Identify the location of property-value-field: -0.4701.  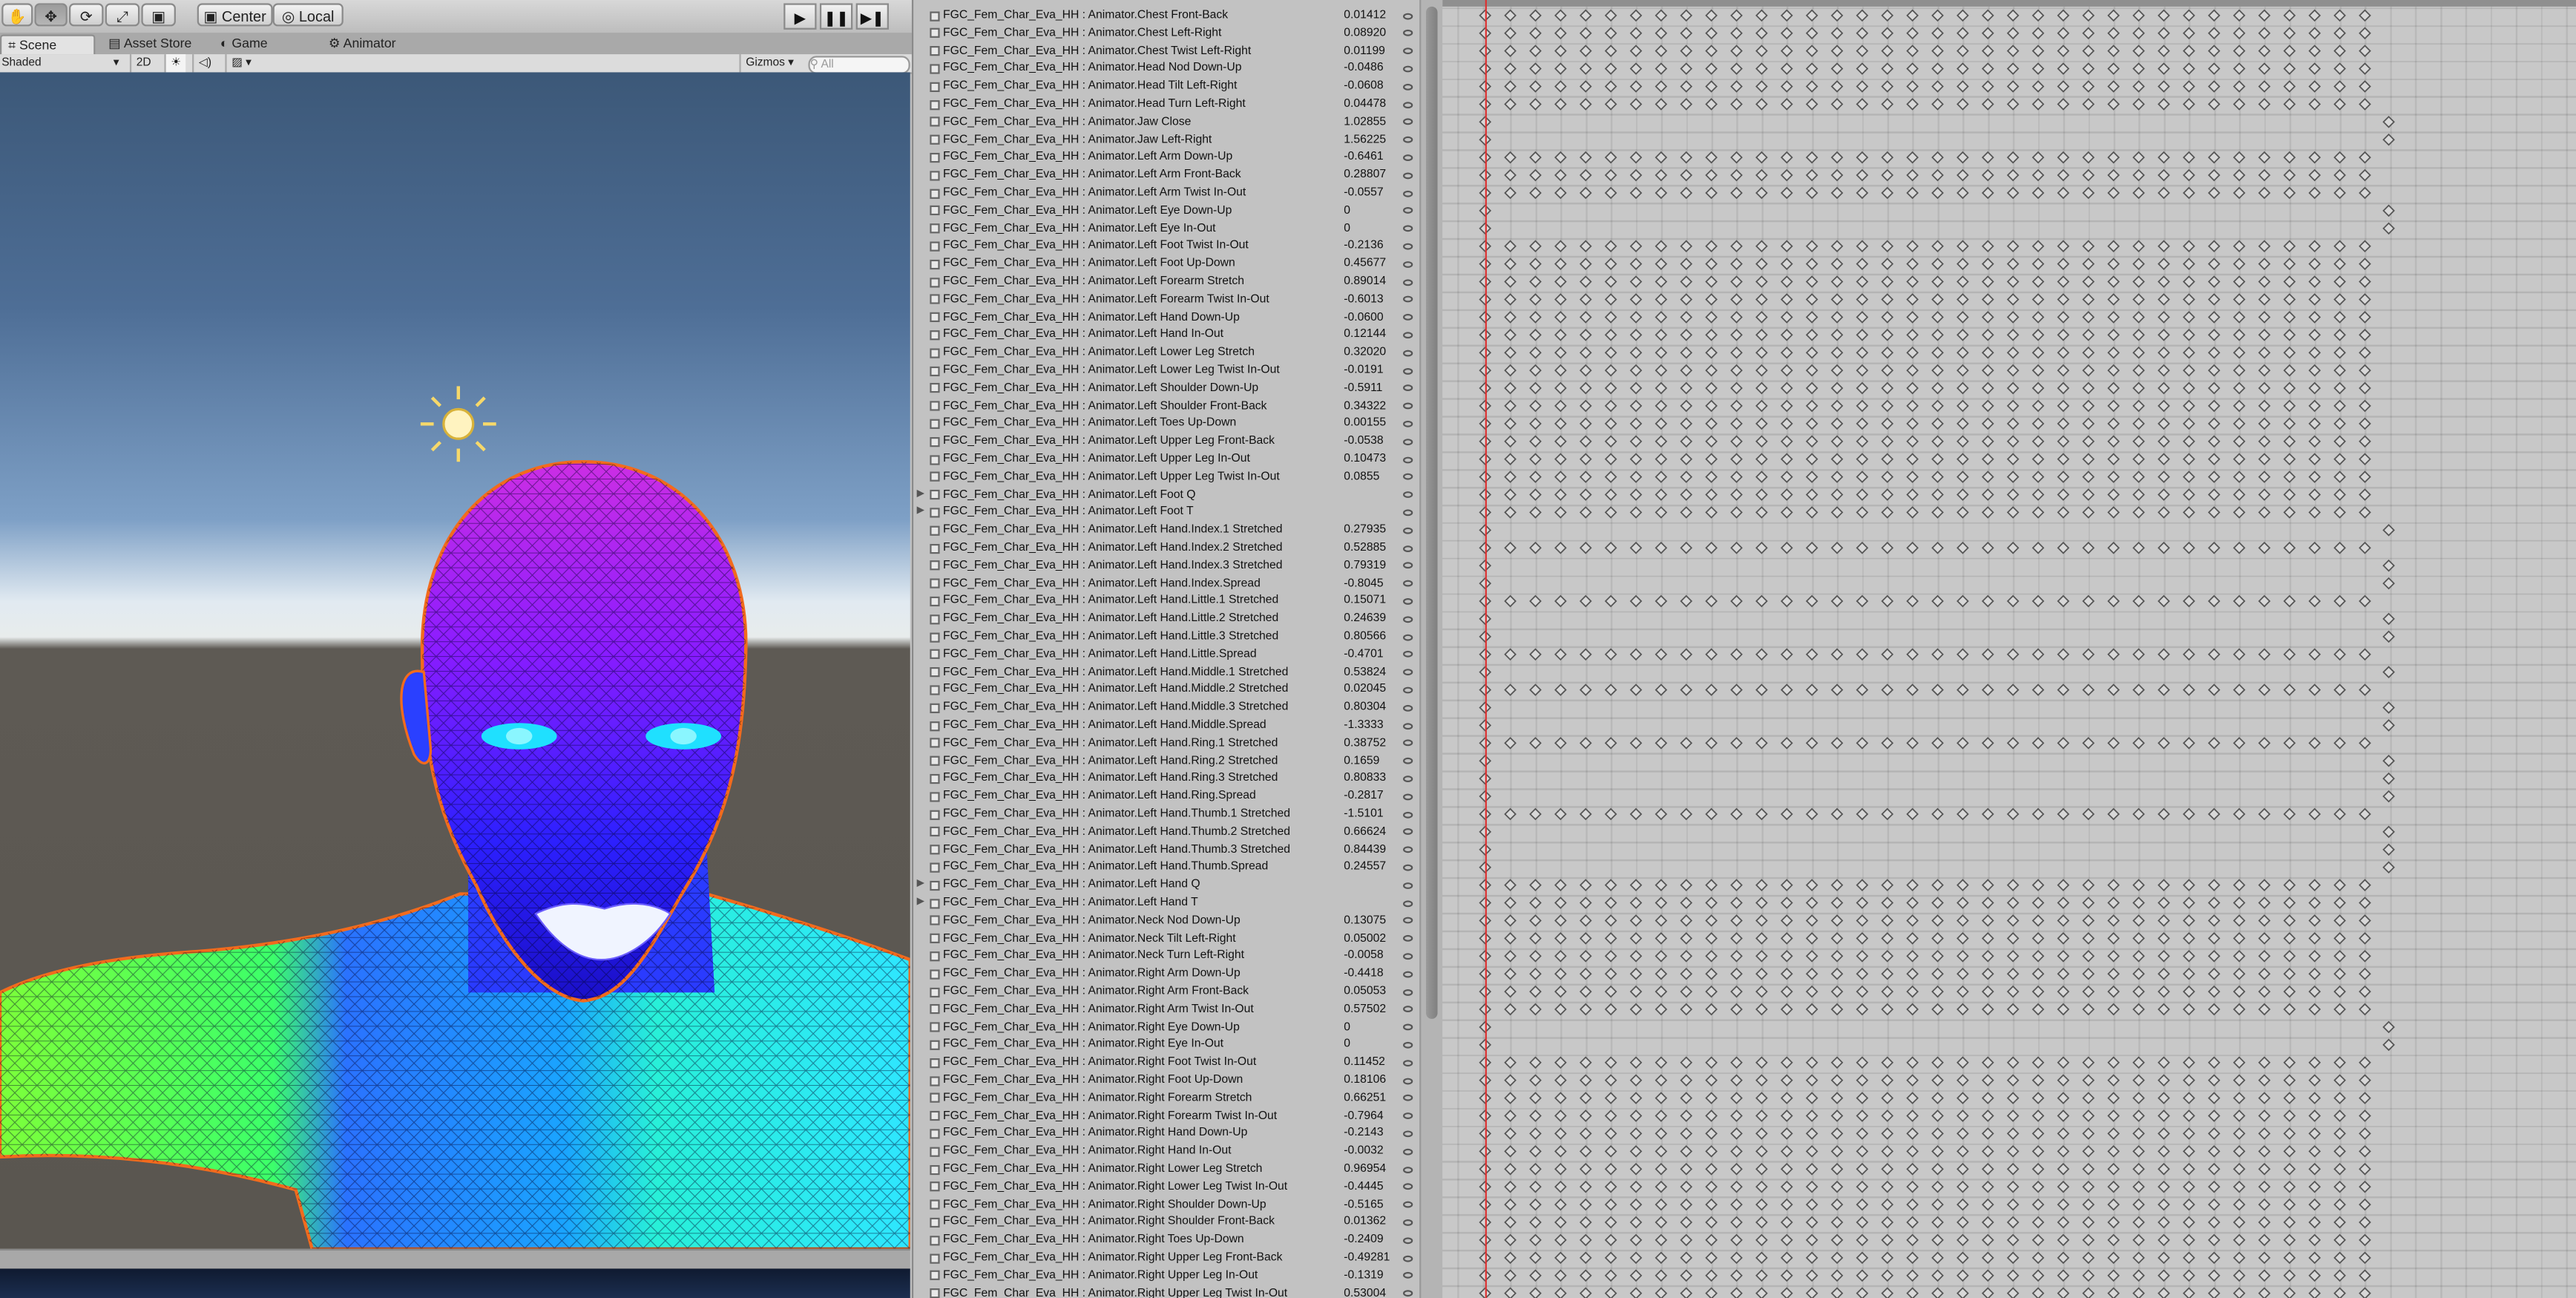
(1373, 654).